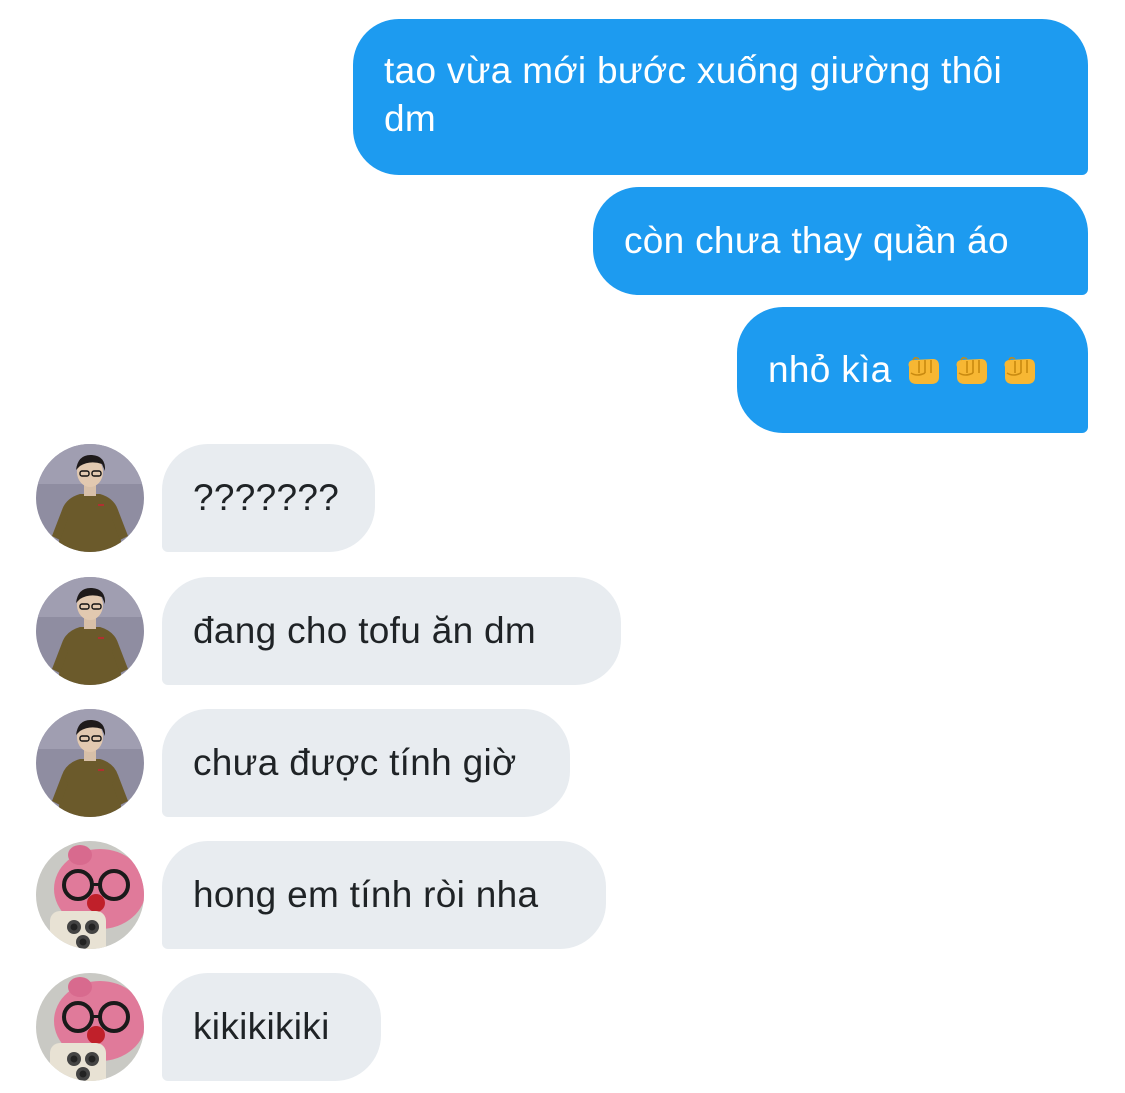 This screenshot has width=1125, height=1093. Describe the element at coordinates (830, 369) in the screenshot. I see `message-text: nhỏ kìa` at that location.